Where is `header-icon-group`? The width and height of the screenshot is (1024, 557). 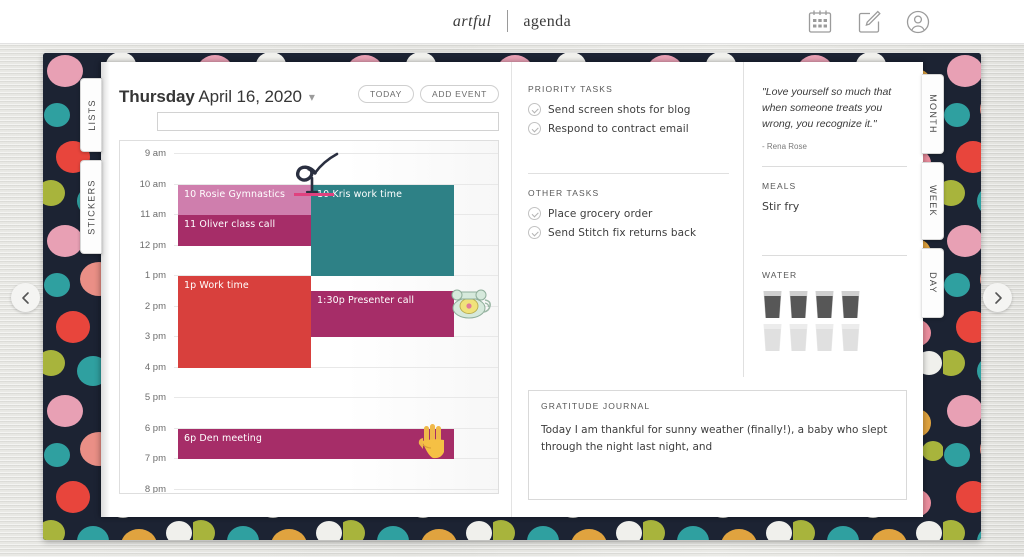 header-icon-group is located at coordinates (869, 22).